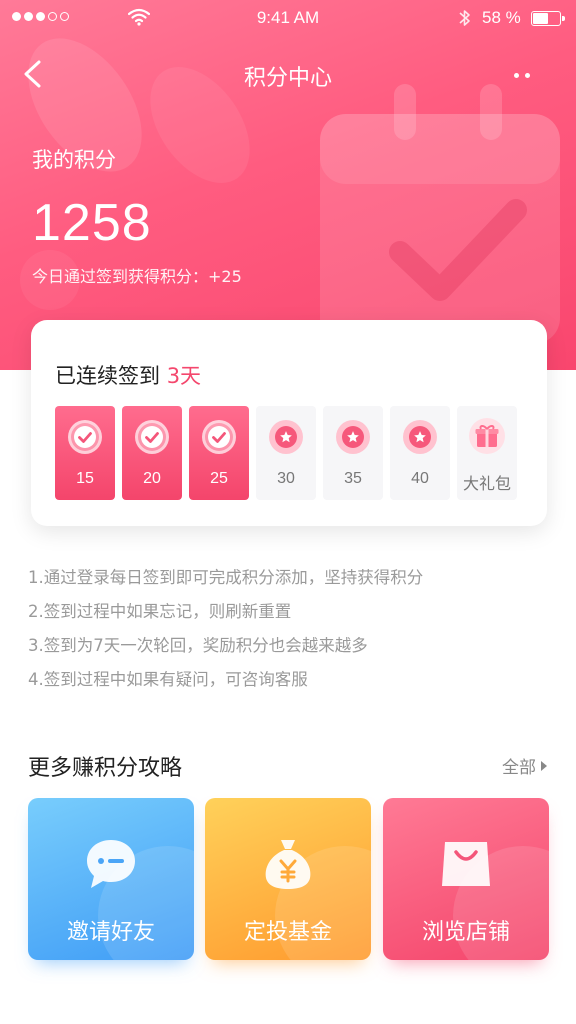 This screenshot has height=1024, width=576. I want to click on signin-day-value: 20, so click(152, 478).